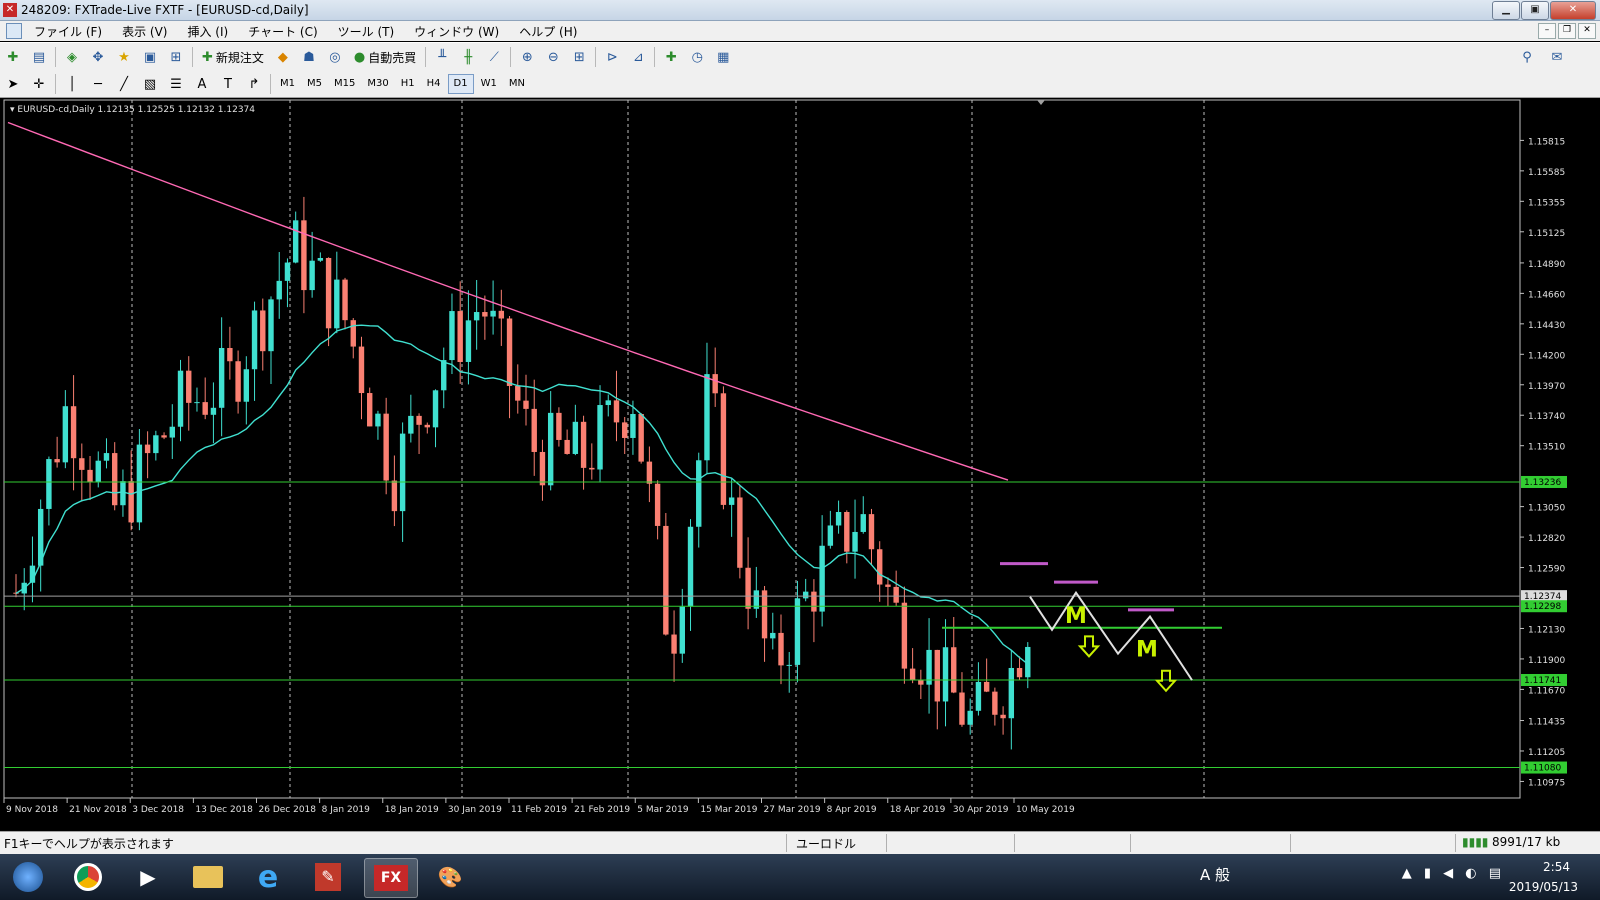 The image size is (1600, 900). What do you see at coordinates (489, 84) in the screenshot?
I see `timeframe-w1: W1` at bounding box center [489, 84].